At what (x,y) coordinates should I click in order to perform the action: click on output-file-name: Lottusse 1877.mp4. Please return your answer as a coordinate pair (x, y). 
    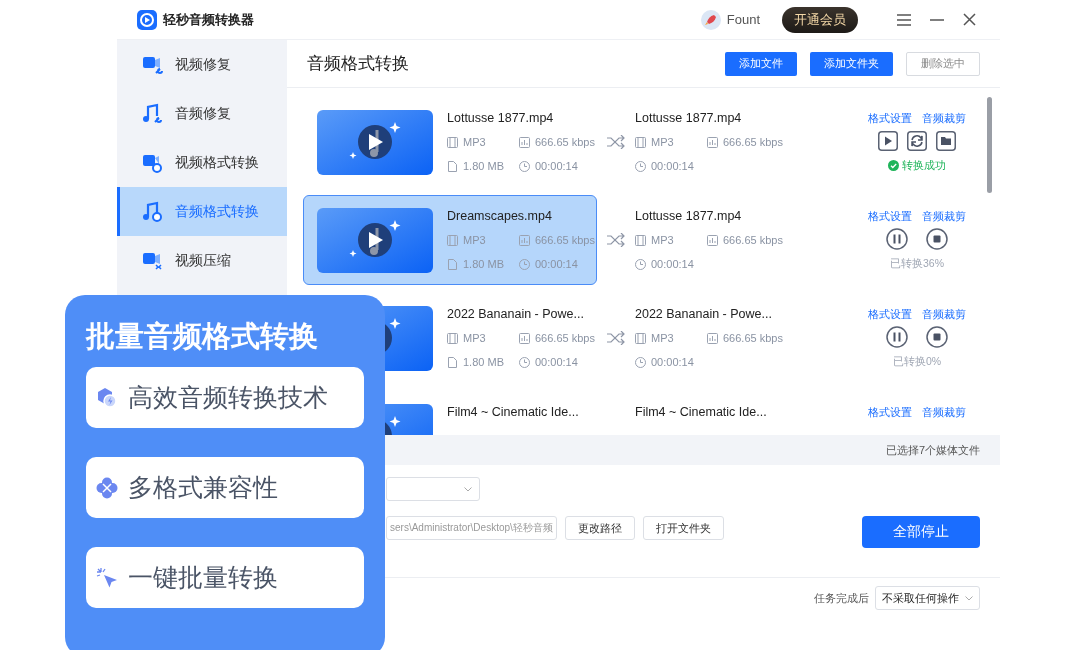
    Looking at the image, I should click on (689, 118).